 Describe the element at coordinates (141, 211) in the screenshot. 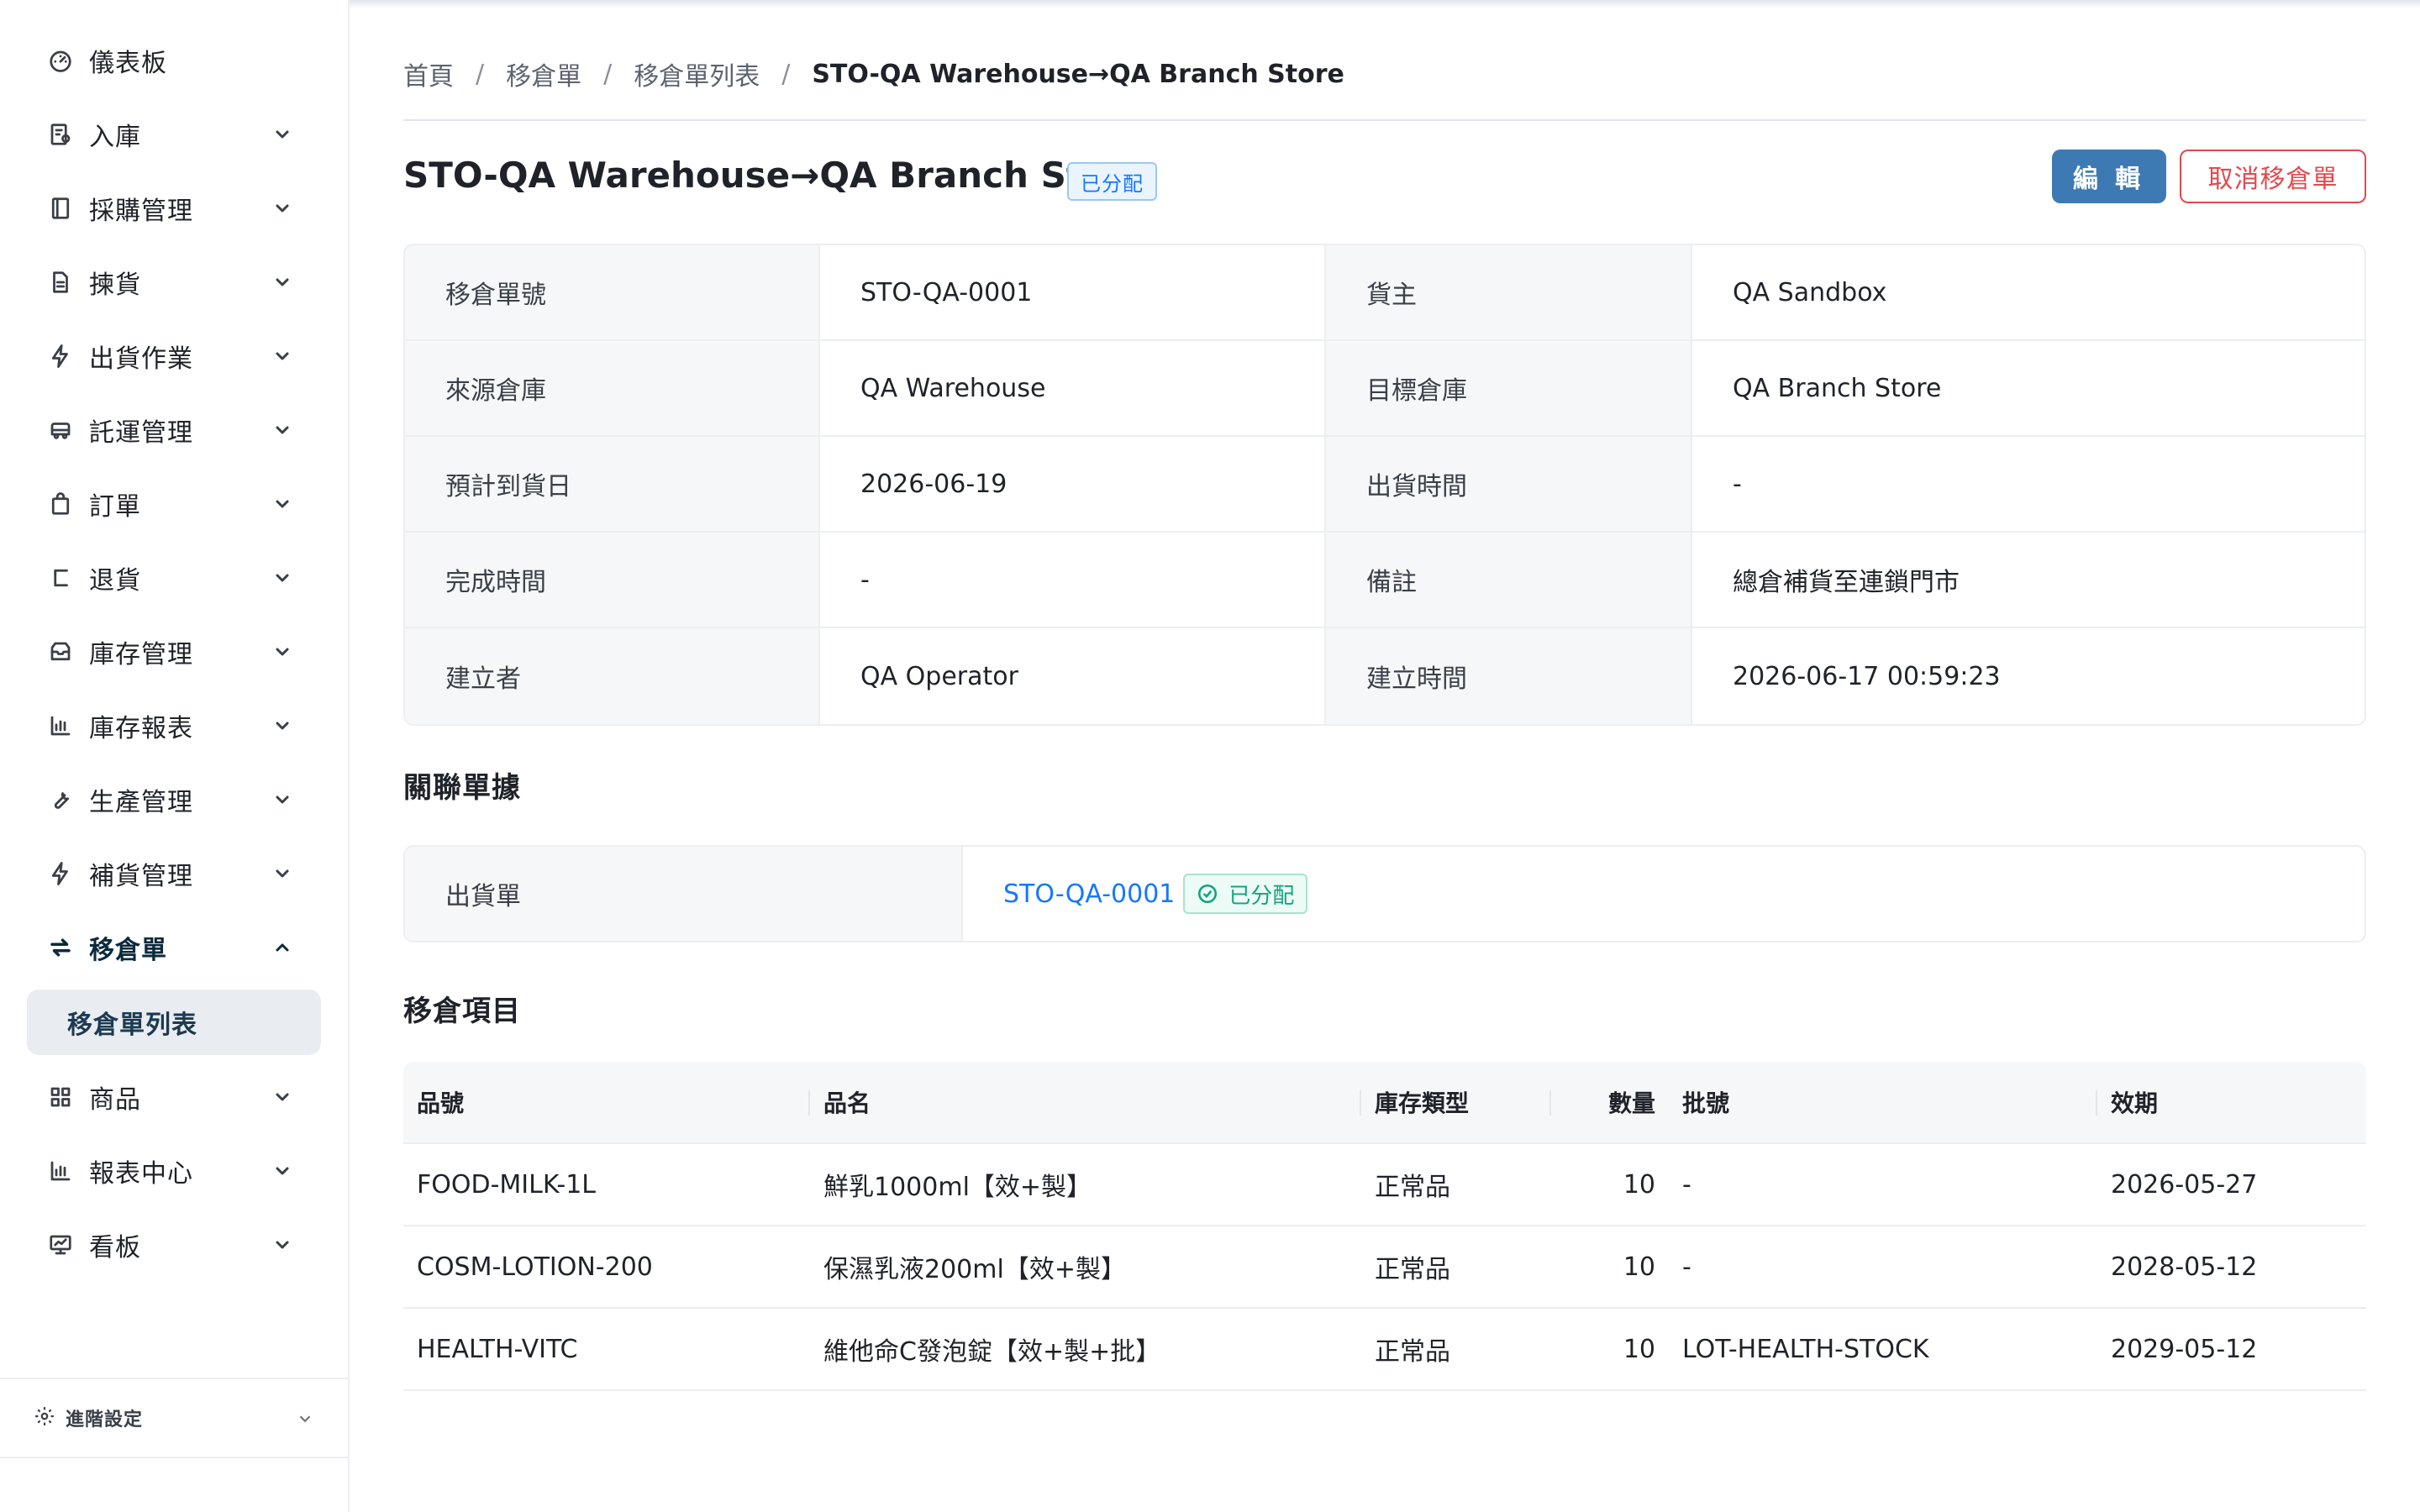

I see `sidebar-item-label: 採購管理` at that location.